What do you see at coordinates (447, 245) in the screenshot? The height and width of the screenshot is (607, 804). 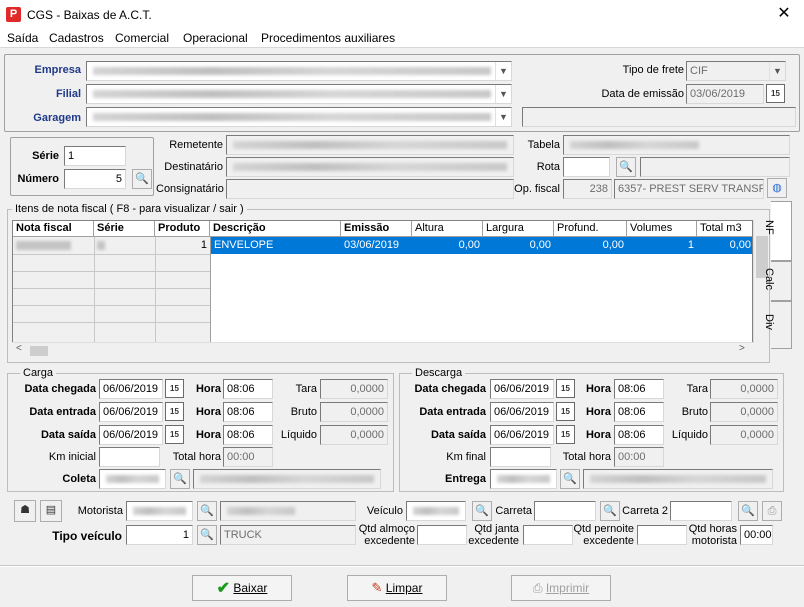 I see `cell-altura: 0,00` at bounding box center [447, 245].